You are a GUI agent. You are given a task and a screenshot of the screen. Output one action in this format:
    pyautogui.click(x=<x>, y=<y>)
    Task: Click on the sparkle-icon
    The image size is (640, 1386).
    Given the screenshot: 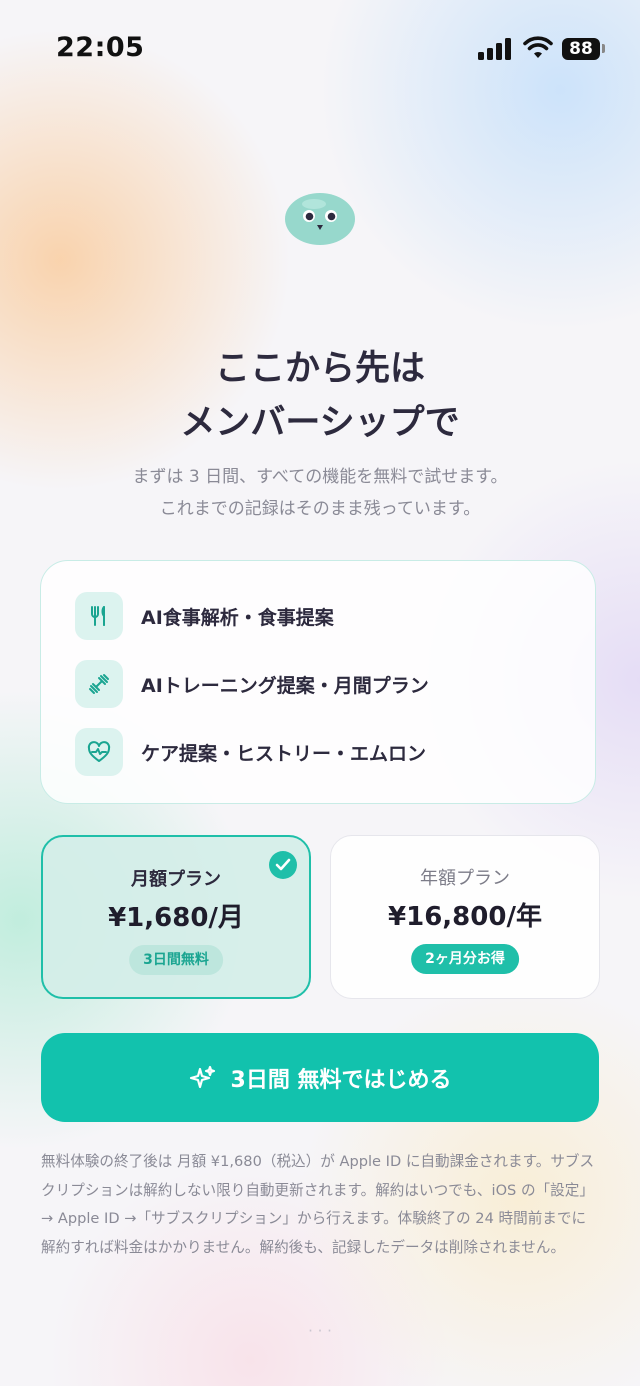 What is the action you would take?
    pyautogui.click(x=202, y=1076)
    